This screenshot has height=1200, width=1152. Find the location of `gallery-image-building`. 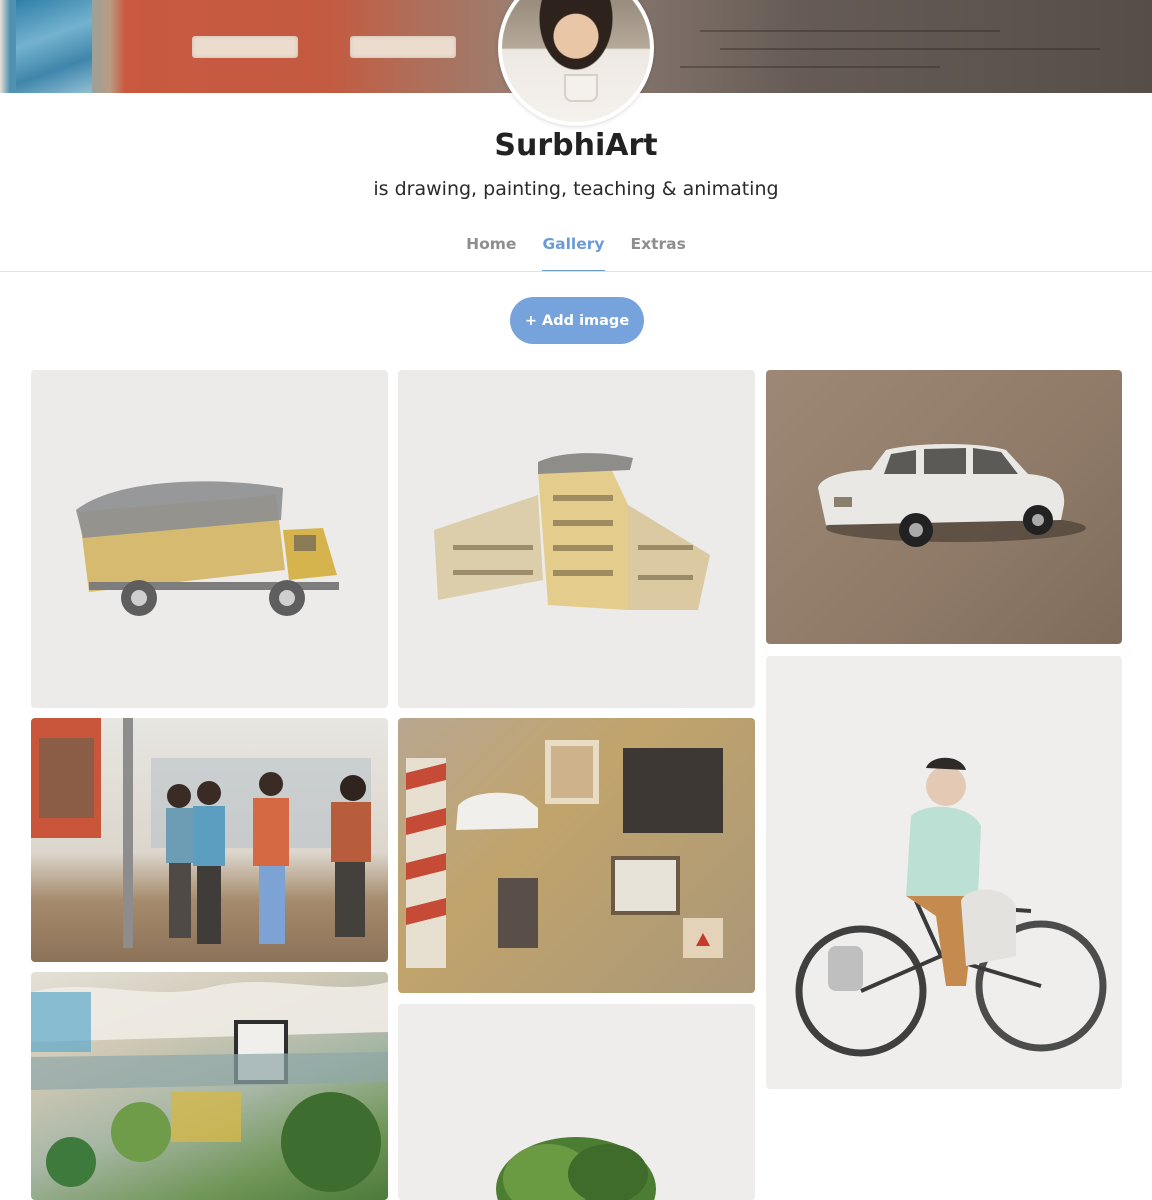

gallery-image-building is located at coordinates (576, 539).